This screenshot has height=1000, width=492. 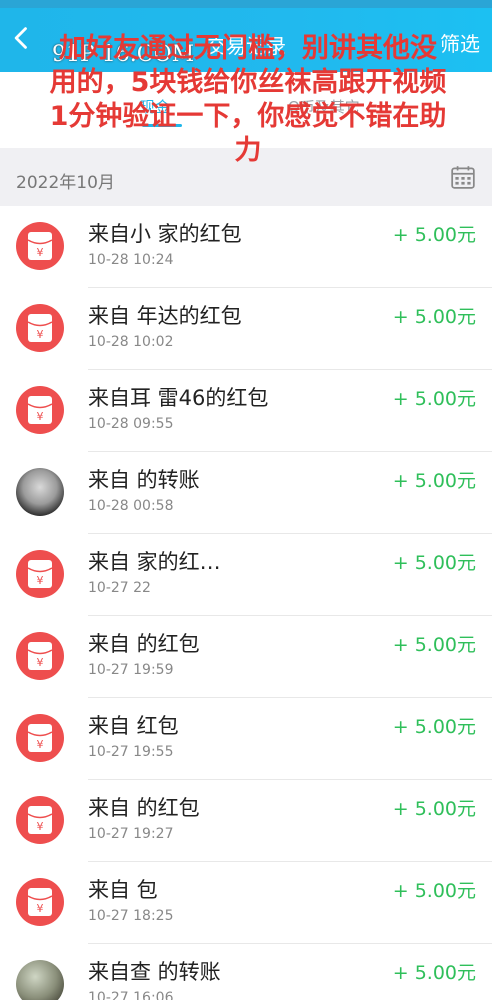 I want to click on transaction-row: ¥ 来自 包 10-27 18:25 + 5.00元, so click(x=246, y=903).